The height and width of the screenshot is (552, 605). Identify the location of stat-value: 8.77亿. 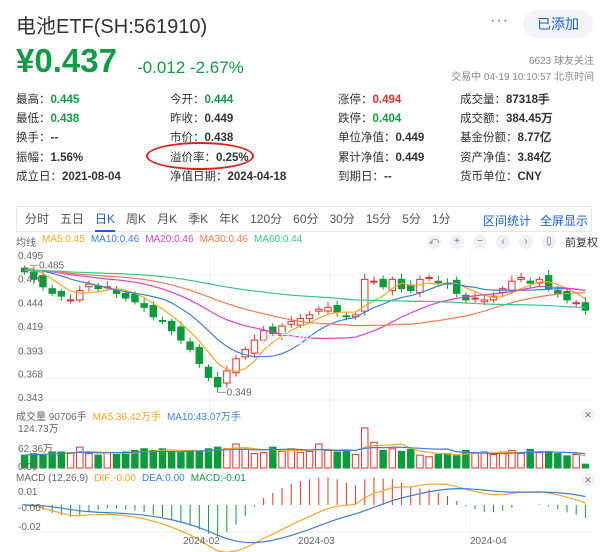
(534, 138).